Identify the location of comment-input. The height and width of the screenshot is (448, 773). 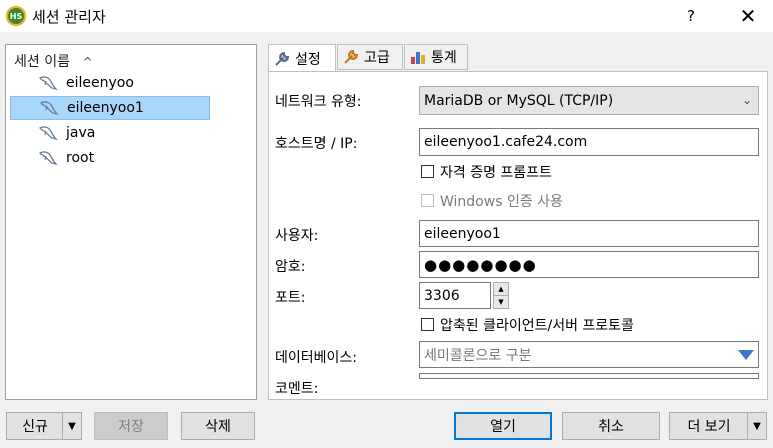
(589, 376).